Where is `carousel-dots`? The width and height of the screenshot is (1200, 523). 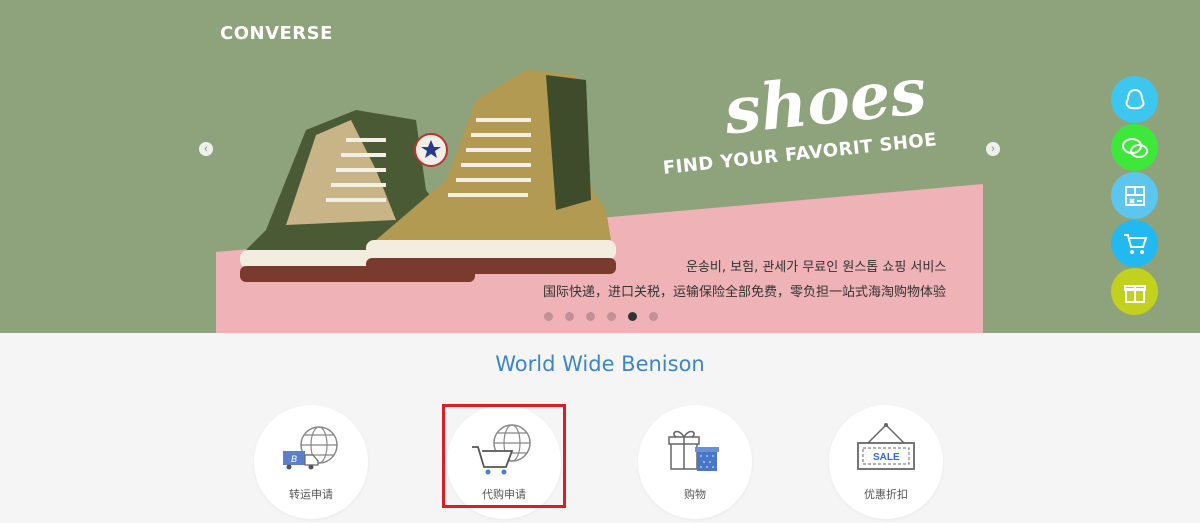
carousel-dots is located at coordinates (601, 316).